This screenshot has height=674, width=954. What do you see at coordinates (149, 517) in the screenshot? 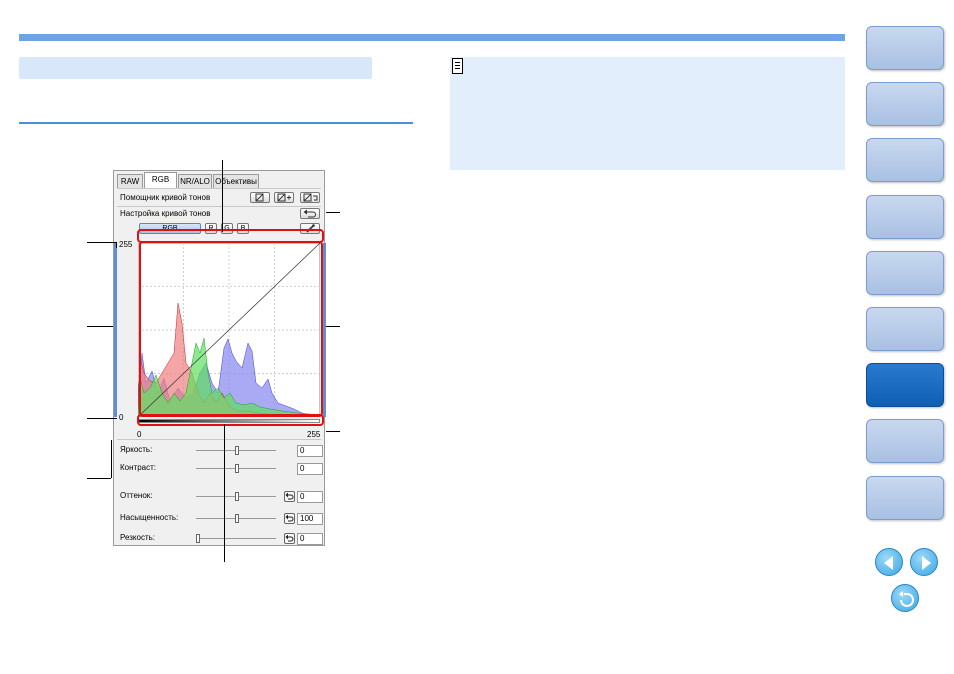
I see `slider-label: Насыщенность:` at bounding box center [149, 517].